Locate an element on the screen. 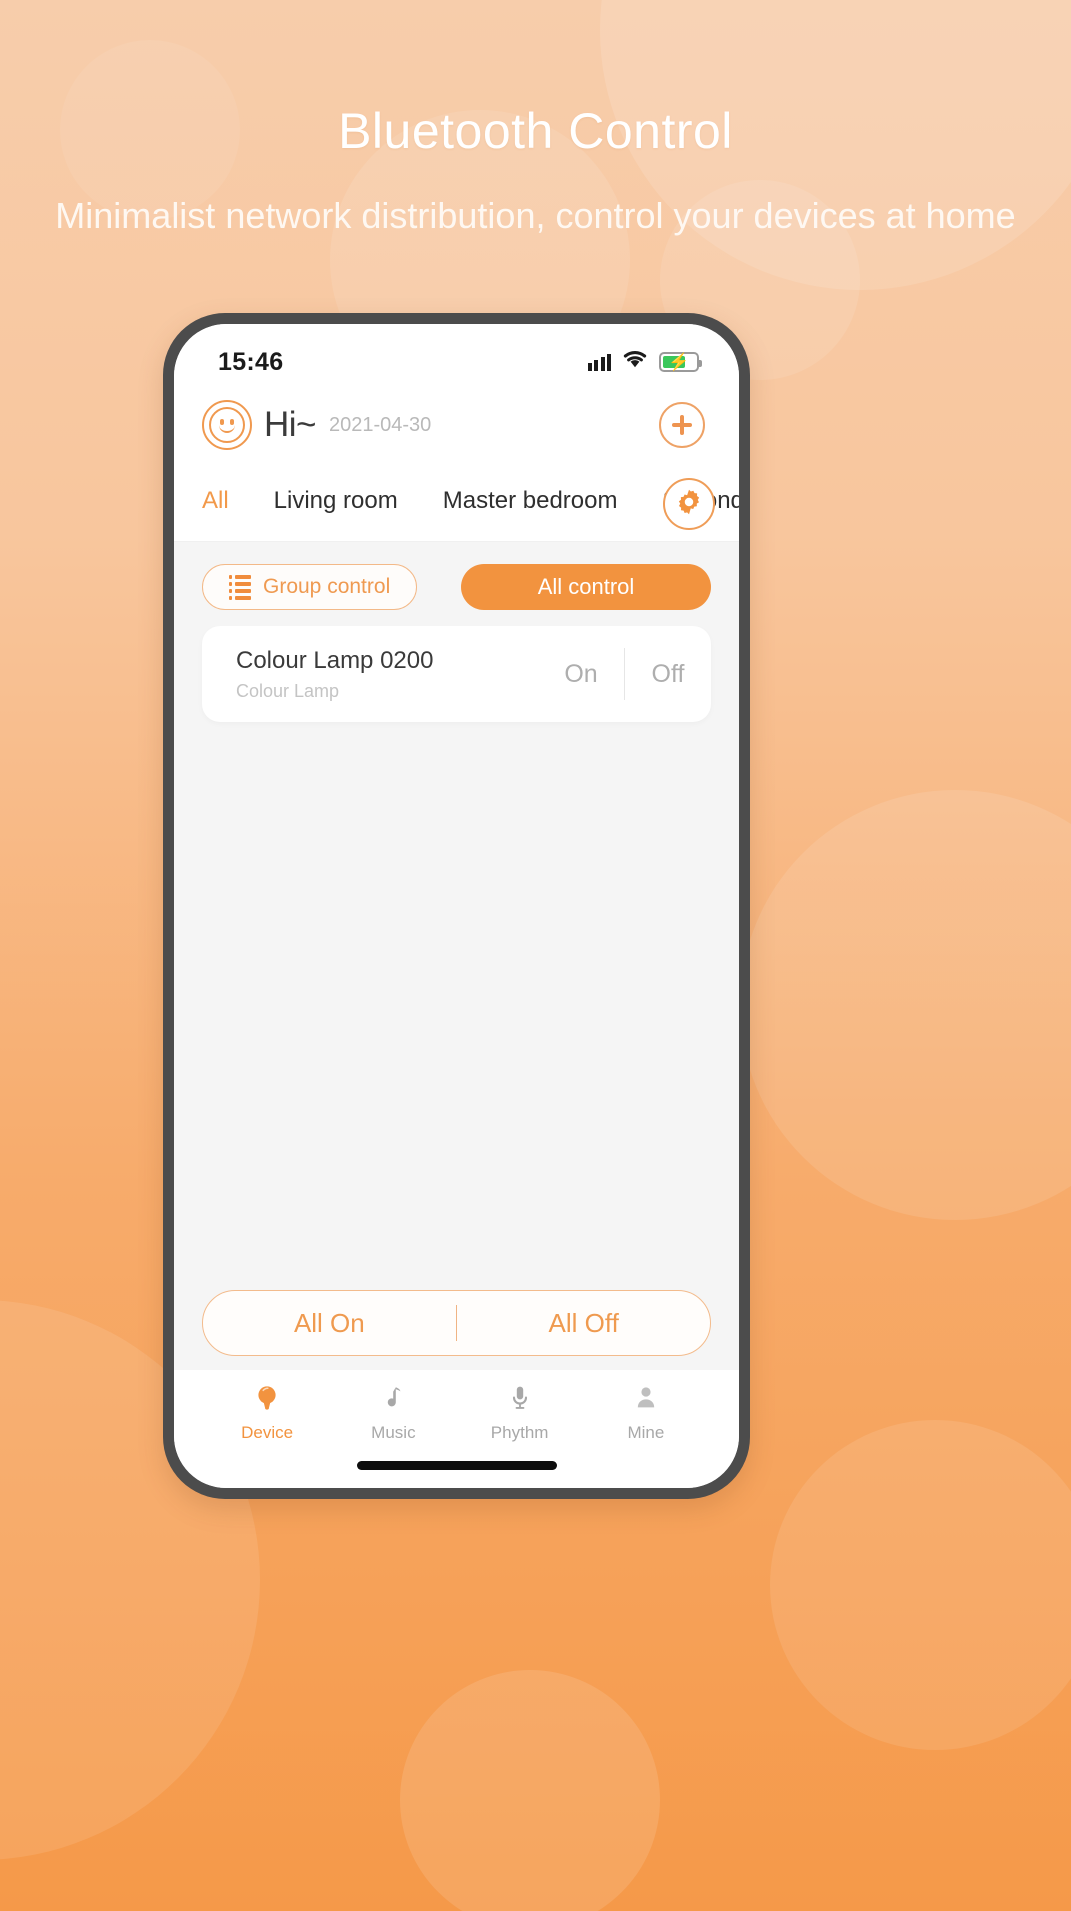 The image size is (1071, 1911). promo-title: Bluetooth Control is located at coordinates (535, 131).